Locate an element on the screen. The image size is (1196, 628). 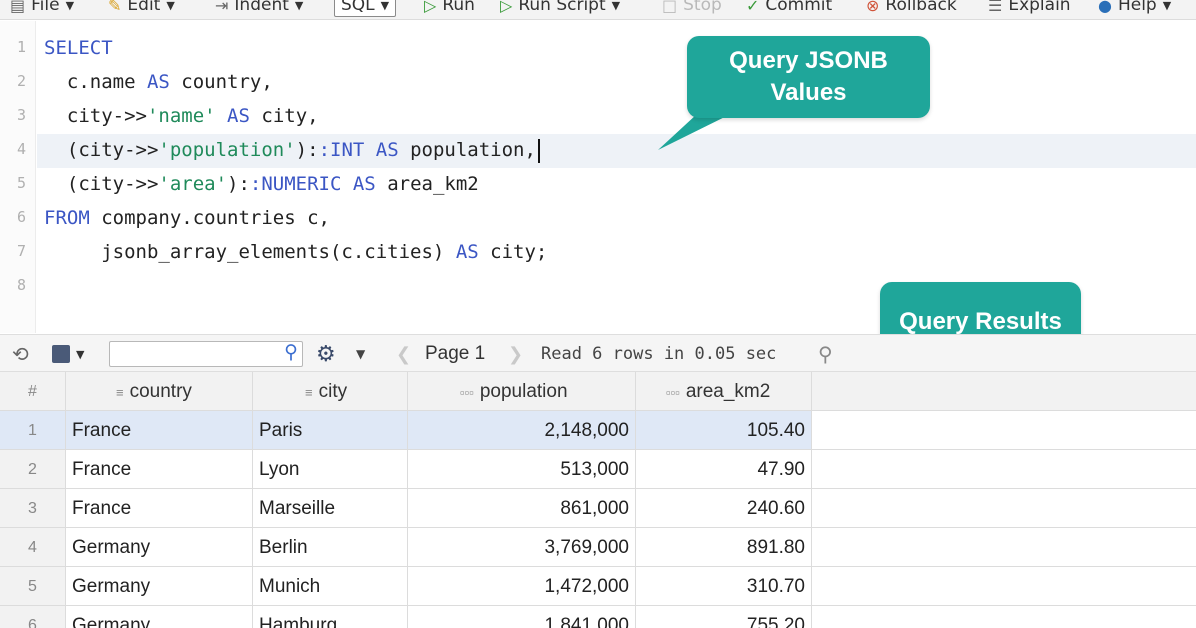
code-line: SELECT is located at coordinates (78, 48).